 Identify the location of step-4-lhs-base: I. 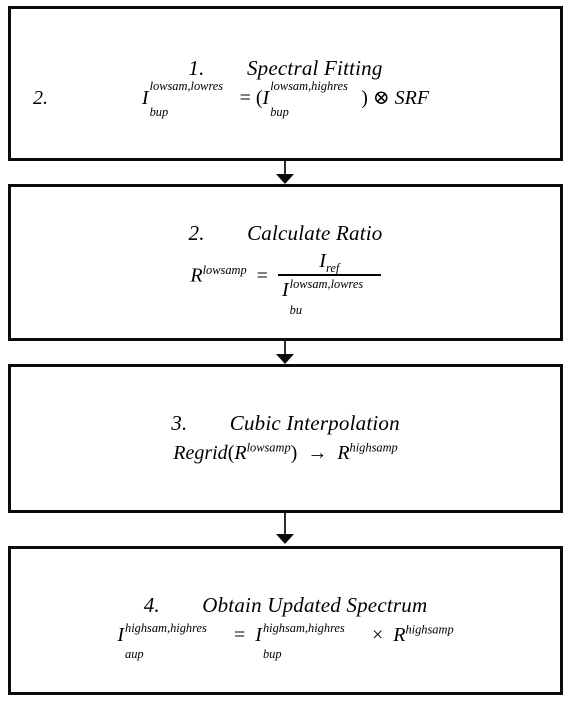
(120, 634).